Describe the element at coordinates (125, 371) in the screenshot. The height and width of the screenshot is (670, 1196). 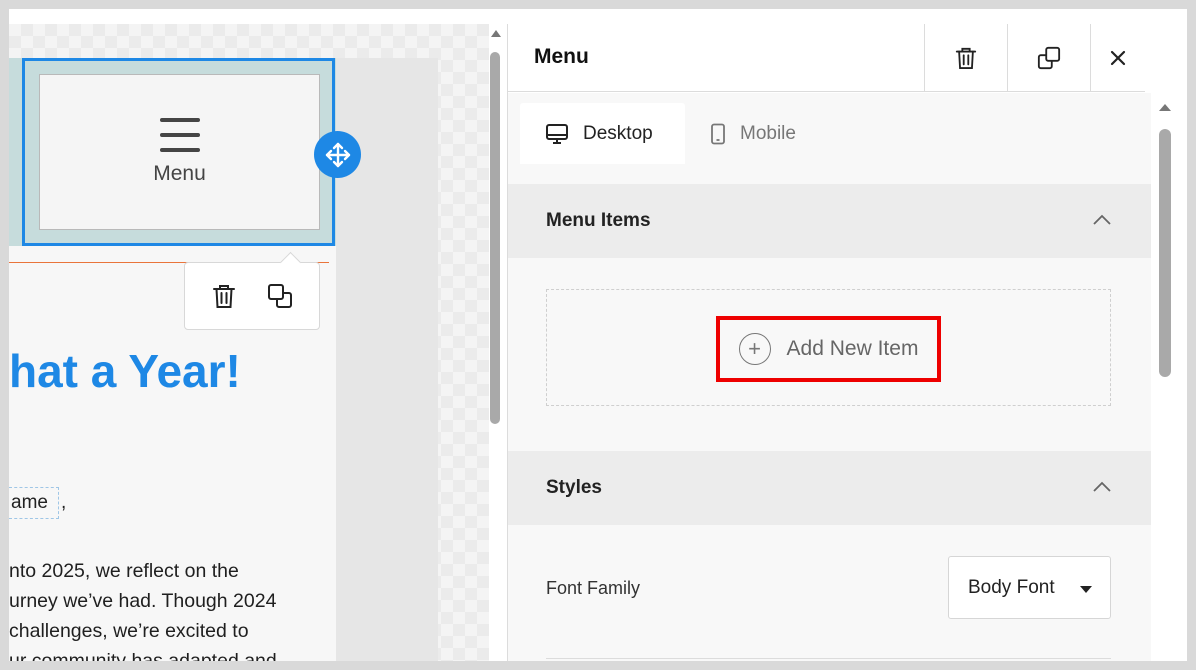
I see `email-headline: hat a Year!` at that location.